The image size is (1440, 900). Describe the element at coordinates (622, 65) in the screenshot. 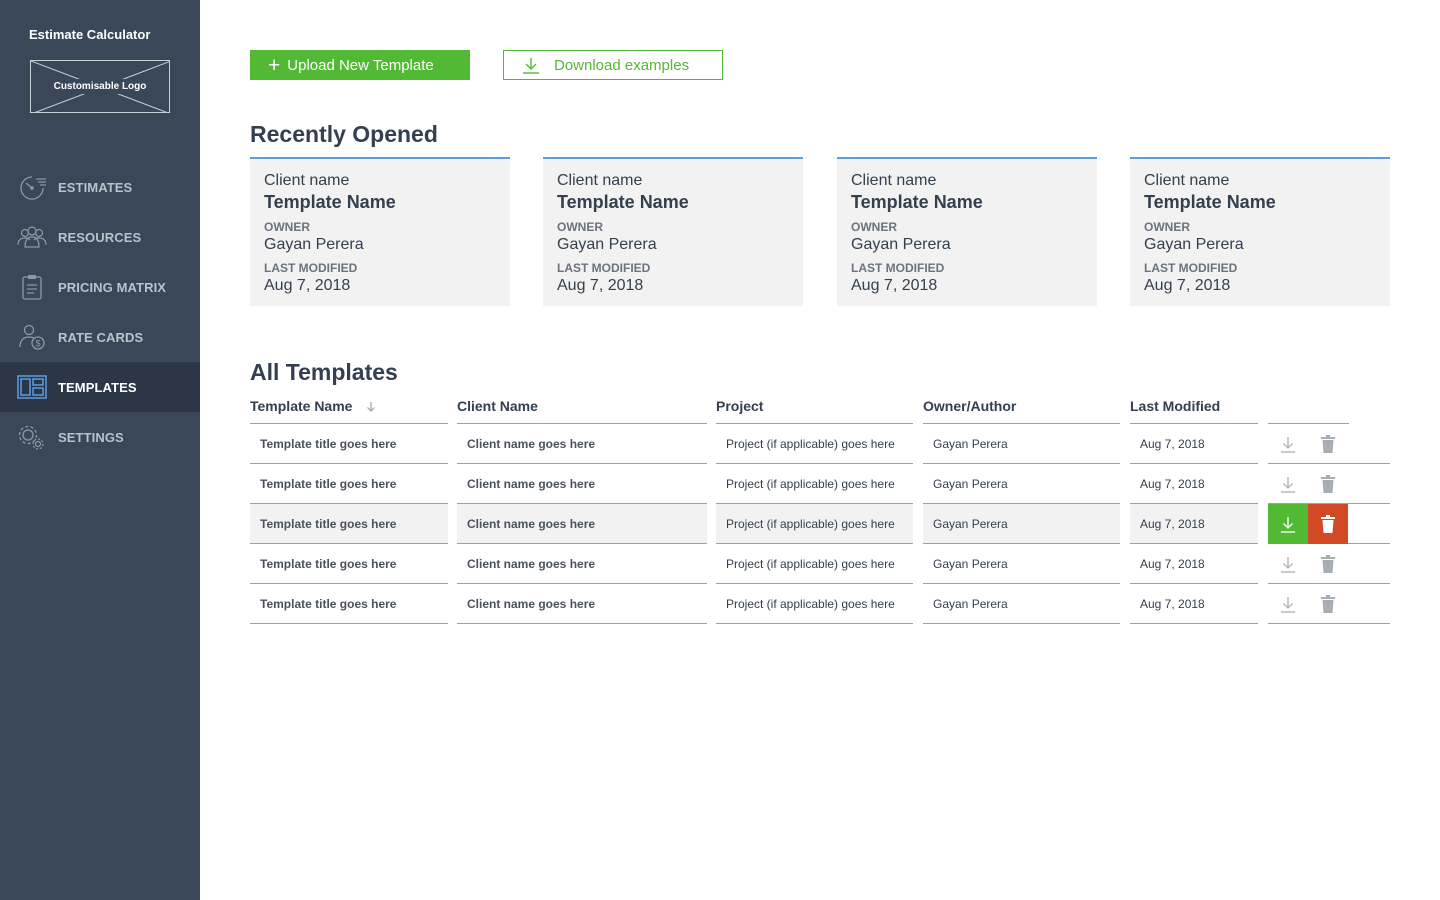

I see `download-examples-label: Download examples` at that location.